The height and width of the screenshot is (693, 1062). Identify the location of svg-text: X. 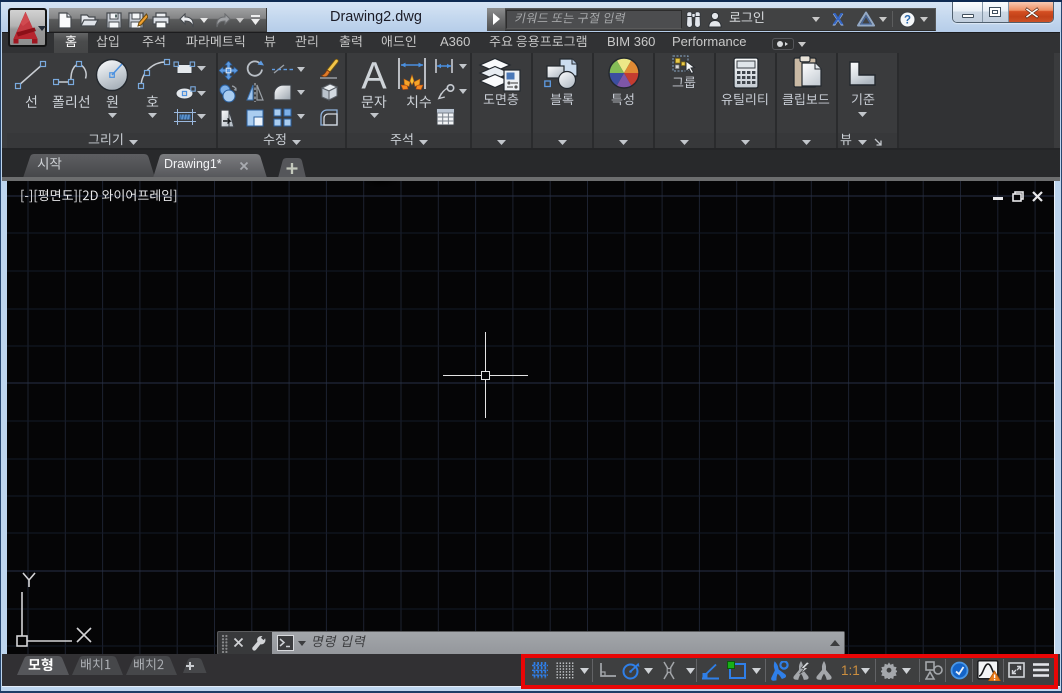
(838, 19).